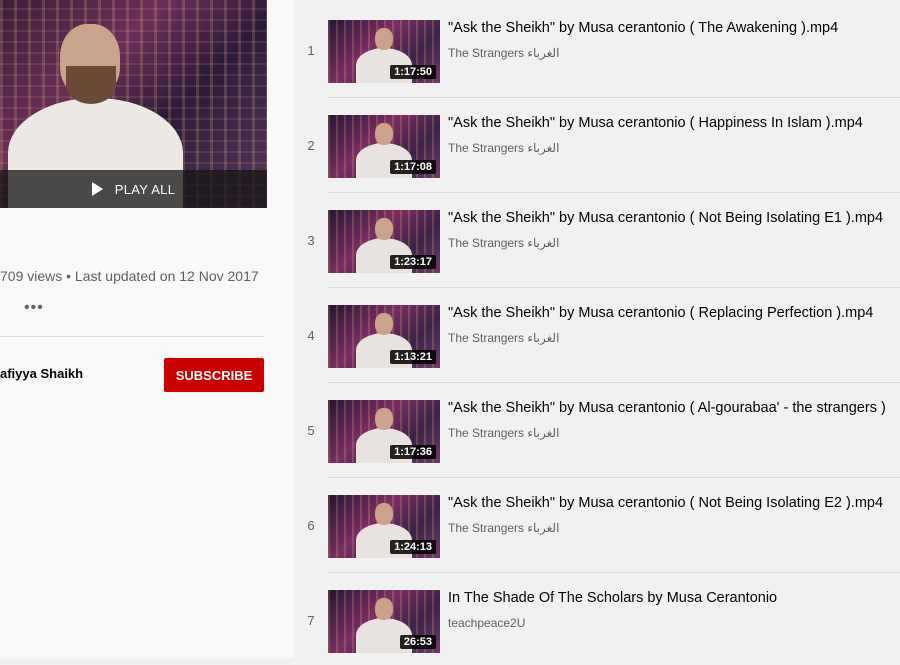 This screenshot has height=665, width=900. Describe the element at coordinates (486, 623) in the screenshot. I see `video-channel: teachpeace2U` at that location.